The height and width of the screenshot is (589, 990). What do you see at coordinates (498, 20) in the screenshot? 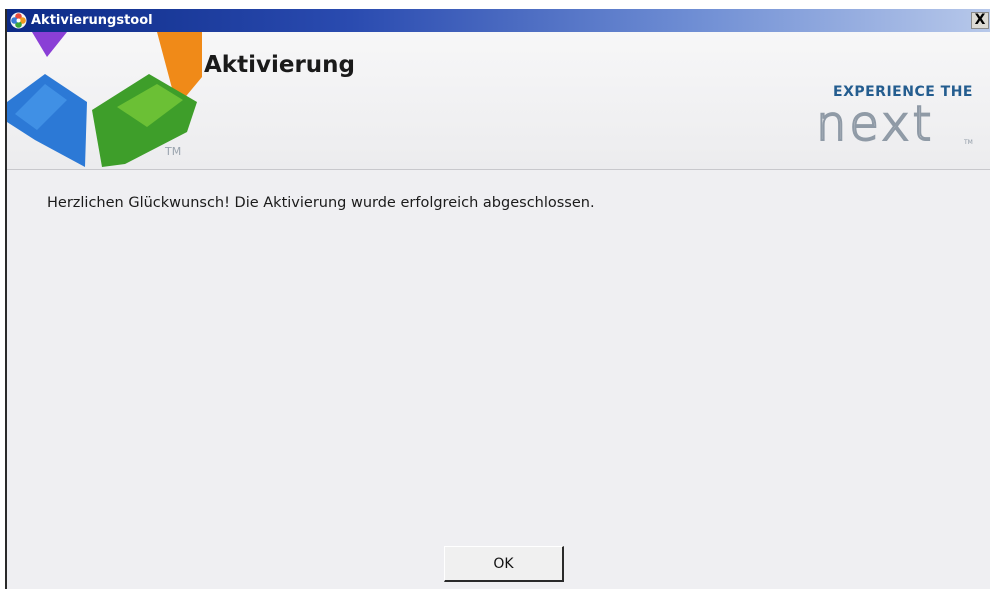
I see `title-bar: Aktivierungstool X` at bounding box center [498, 20].